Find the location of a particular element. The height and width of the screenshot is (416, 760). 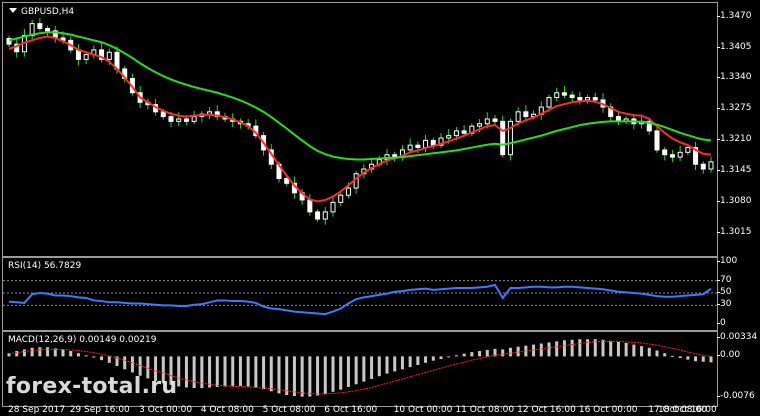

rsi-line is located at coordinates (360, 299).